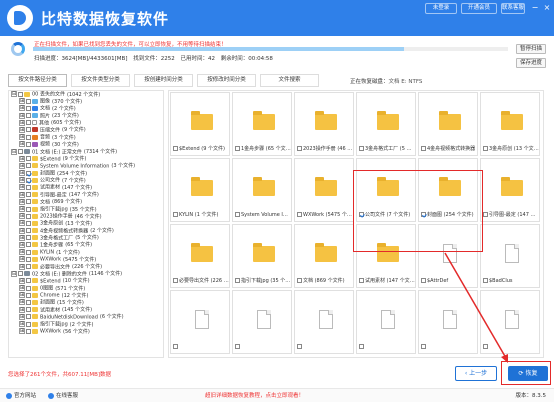 This screenshot has height=402, width=554. I want to click on website-link: 官方网站, so click(21, 395).